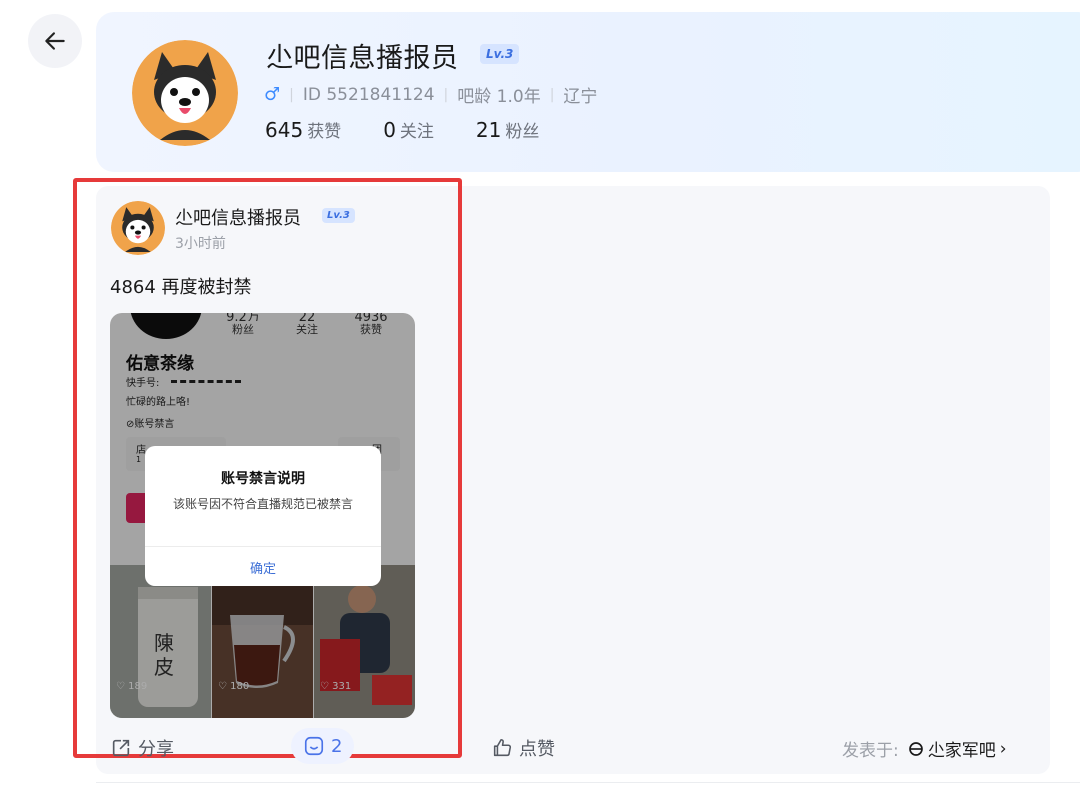 This screenshot has width=1080, height=790. I want to click on comment-count: 2, so click(337, 746).